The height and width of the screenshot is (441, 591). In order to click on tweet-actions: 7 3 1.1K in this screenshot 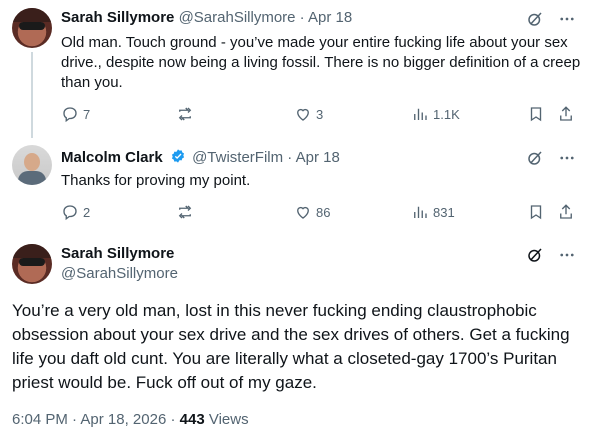, I will do `click(321, 115)`.